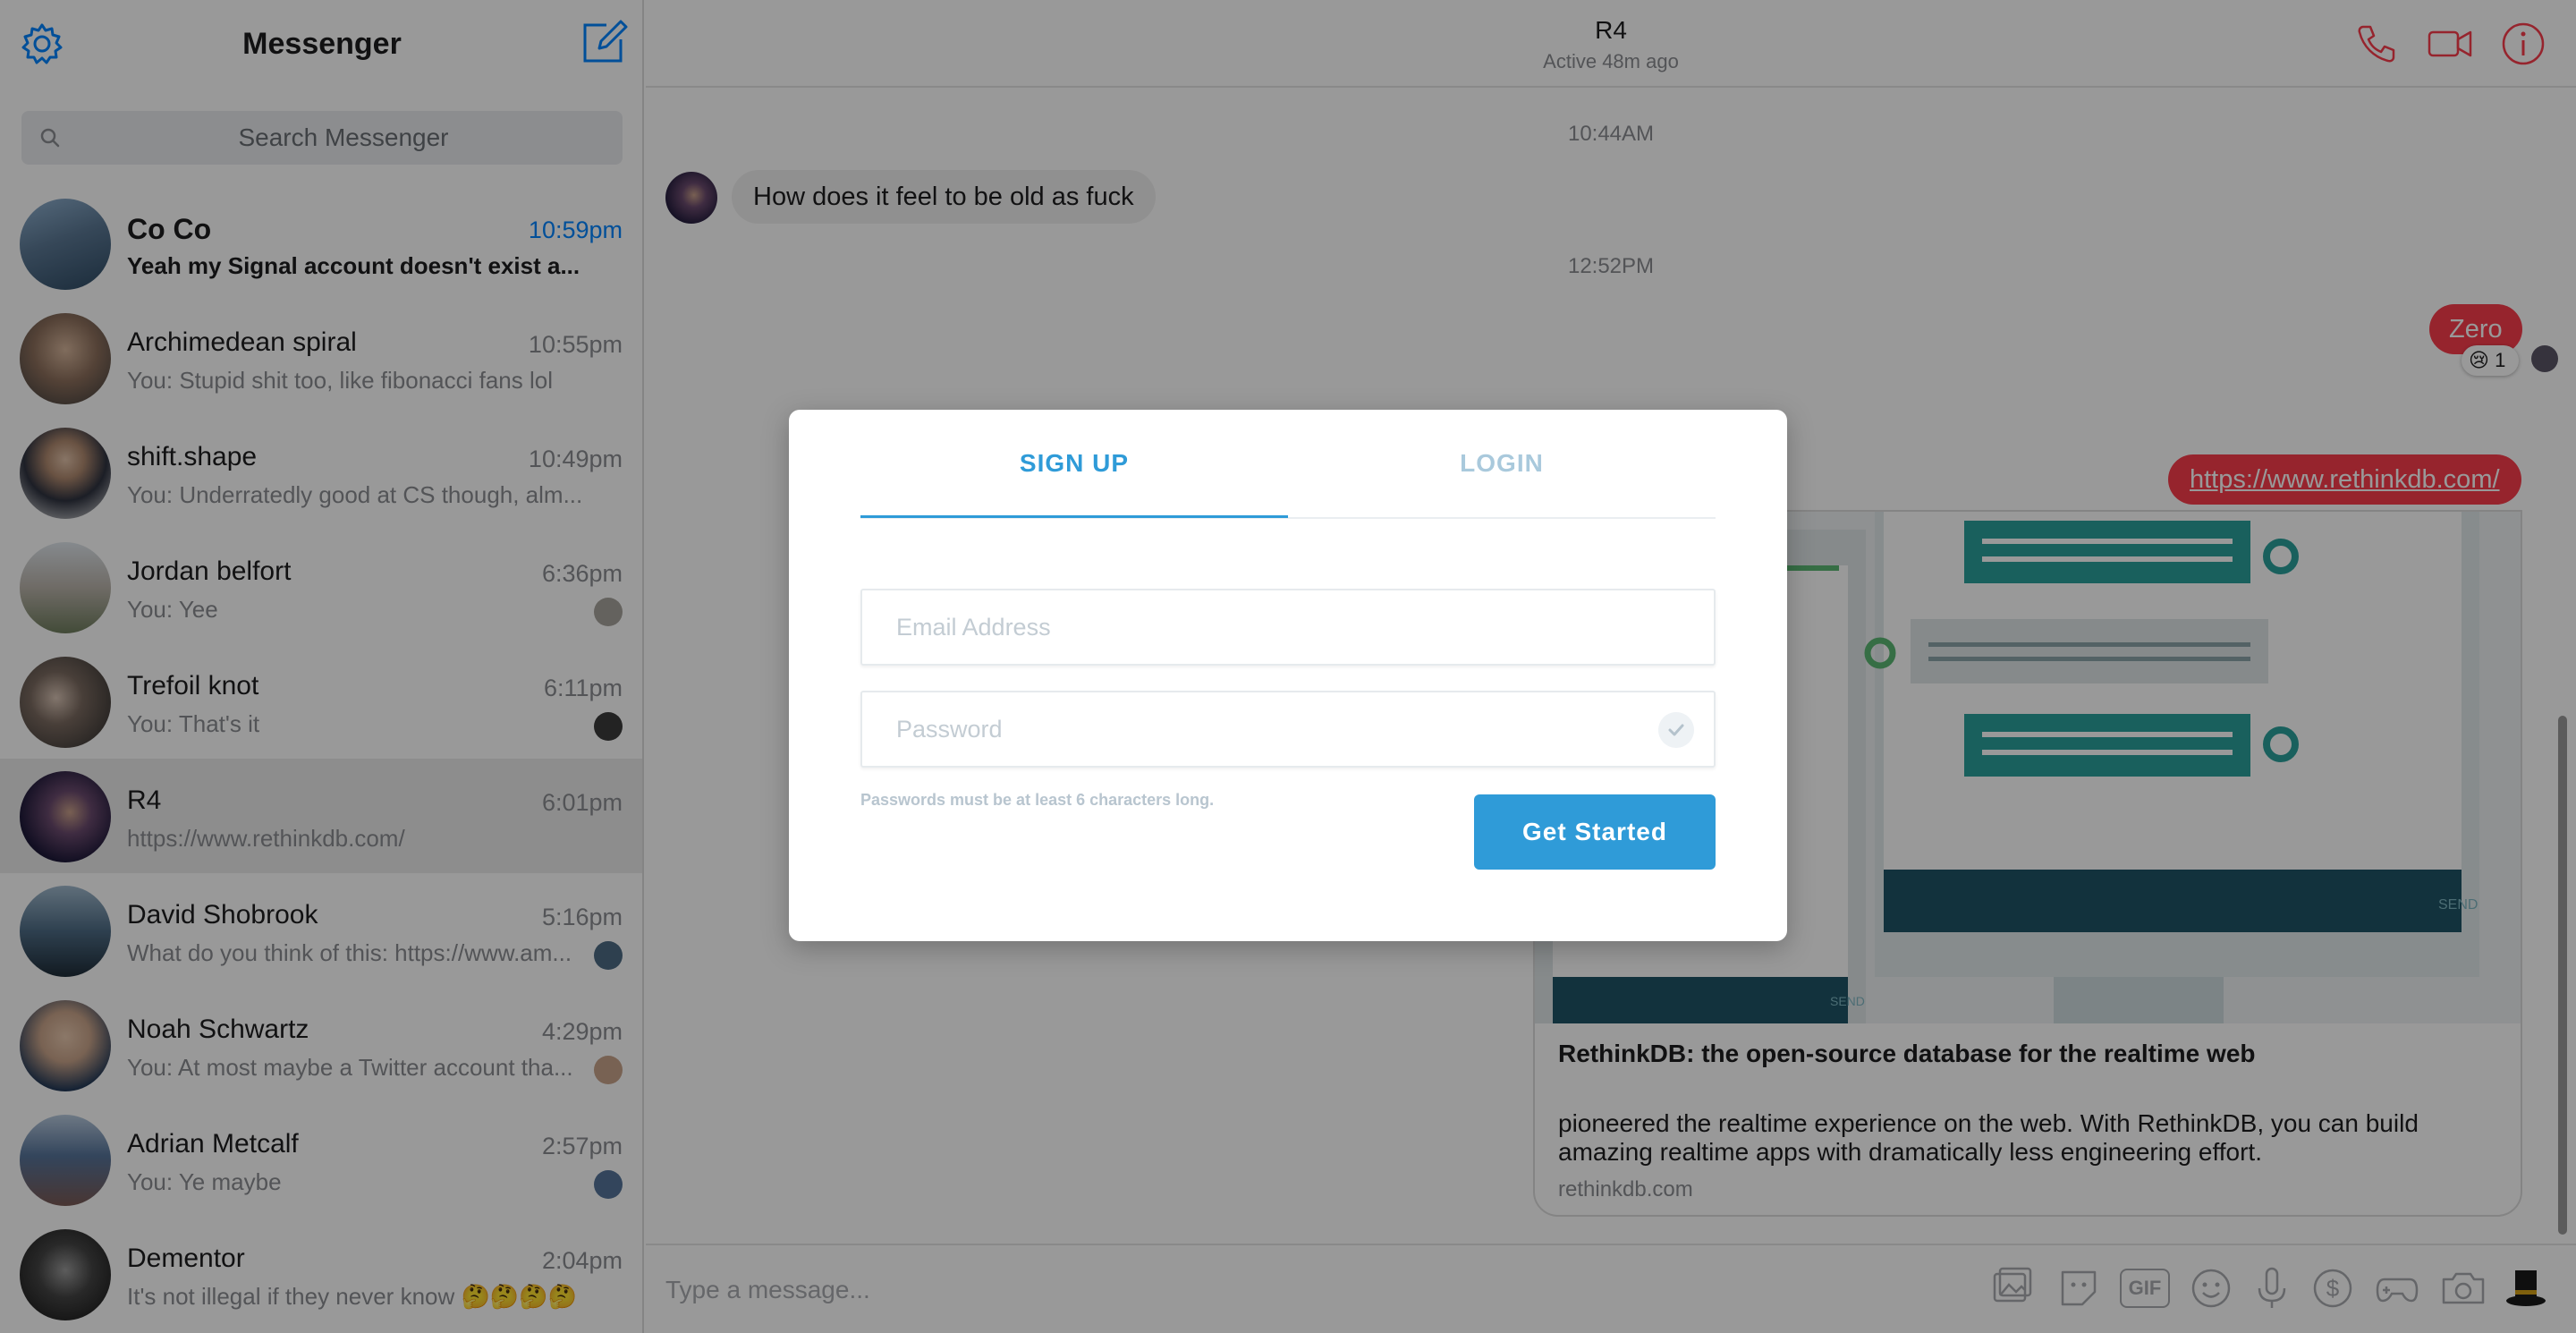 The image size is (2576, 1333). I want to click on password-input, so click(1288, 729).